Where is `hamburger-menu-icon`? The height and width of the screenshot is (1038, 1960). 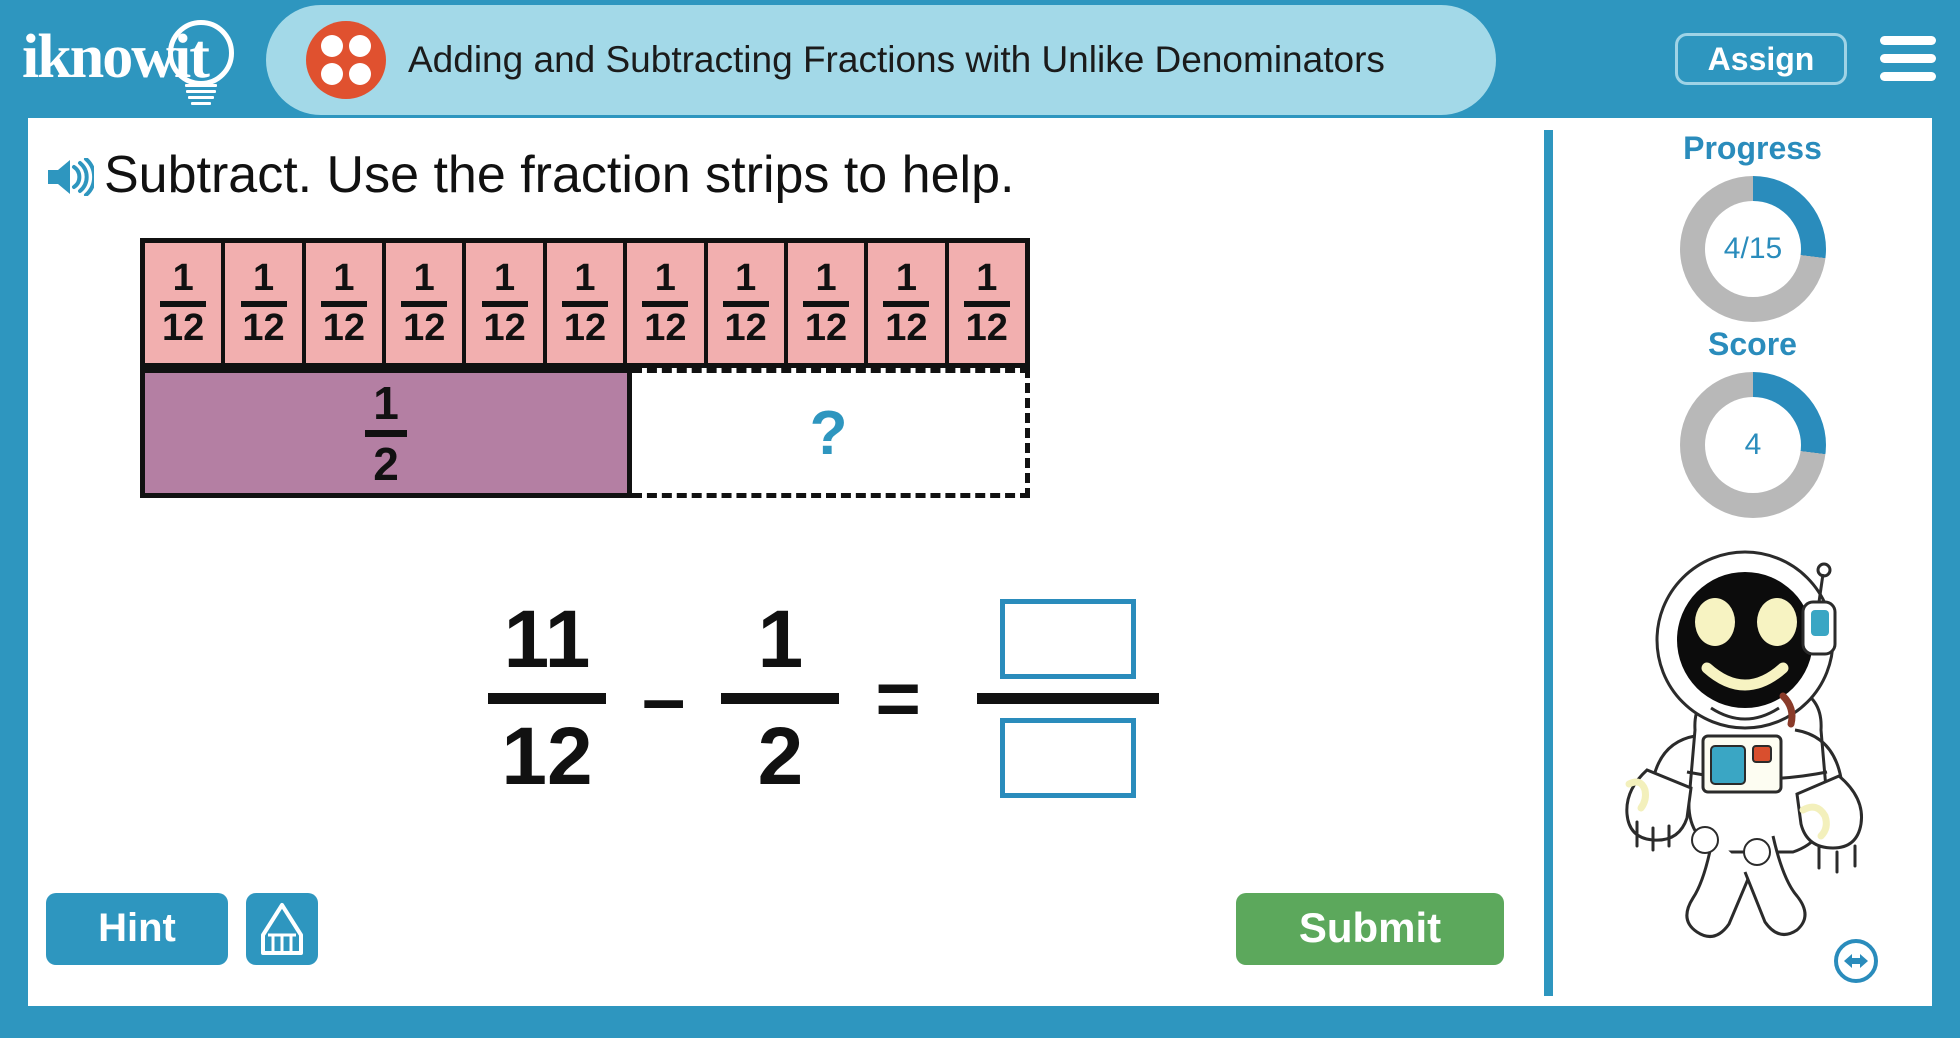 hamburger-menu-icon is located at coordinates (1908, 59).